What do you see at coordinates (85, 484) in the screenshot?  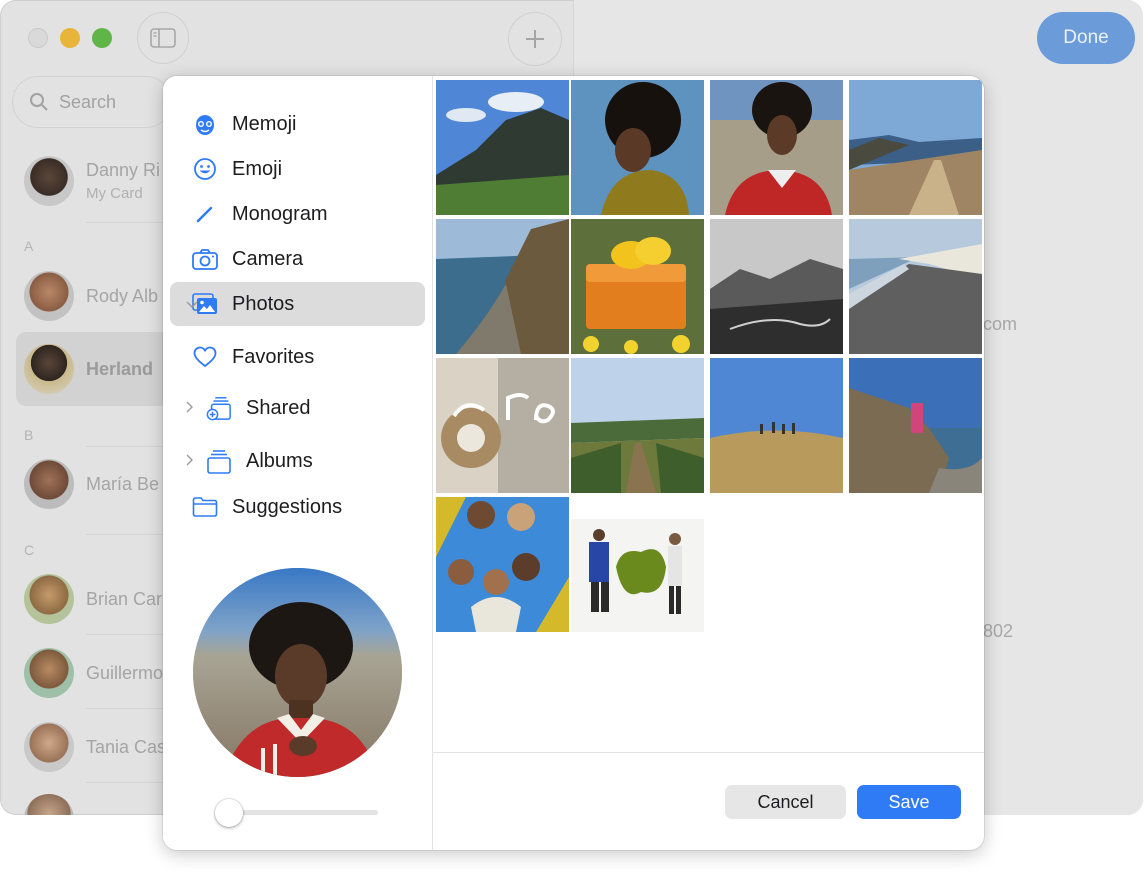 I see `contact-row: María Be` at bounding box center [85, 484].